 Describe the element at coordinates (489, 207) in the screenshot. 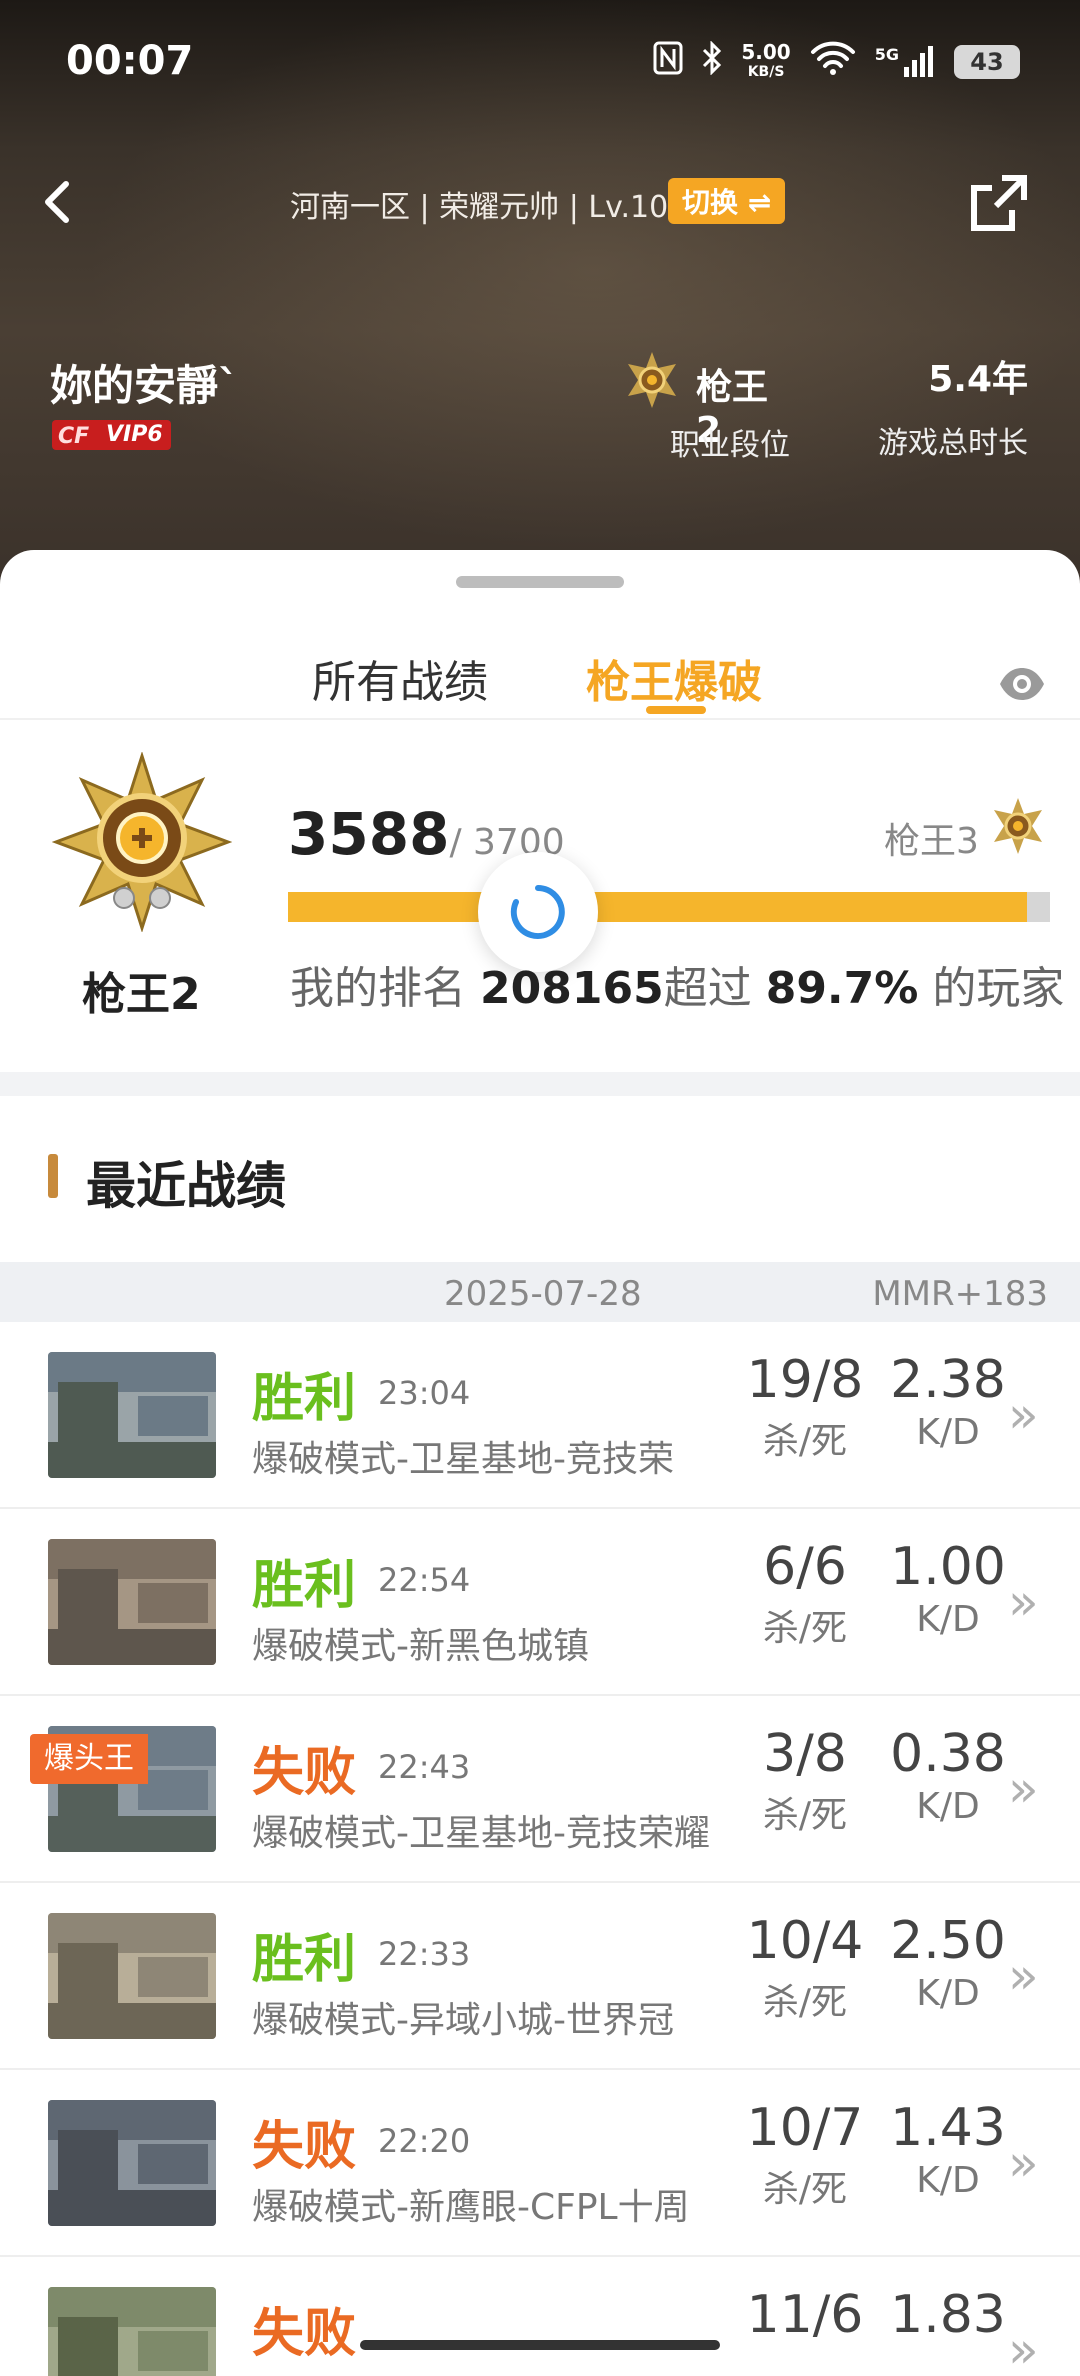

I see `server-info: 河南一区 | 荣耀元帅 | Lv.102` at that location.